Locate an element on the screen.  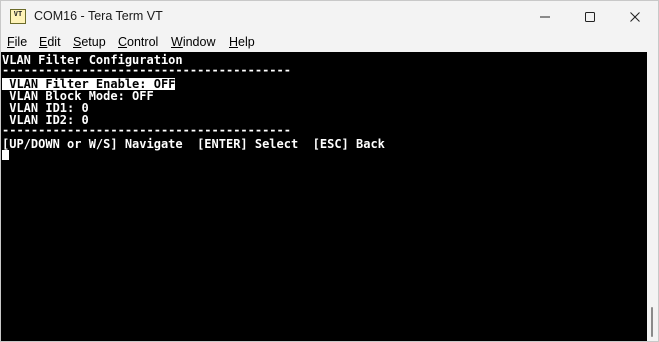
title-bar: VT COM16 - Tera Term VT is located at coordinates (329, 16).